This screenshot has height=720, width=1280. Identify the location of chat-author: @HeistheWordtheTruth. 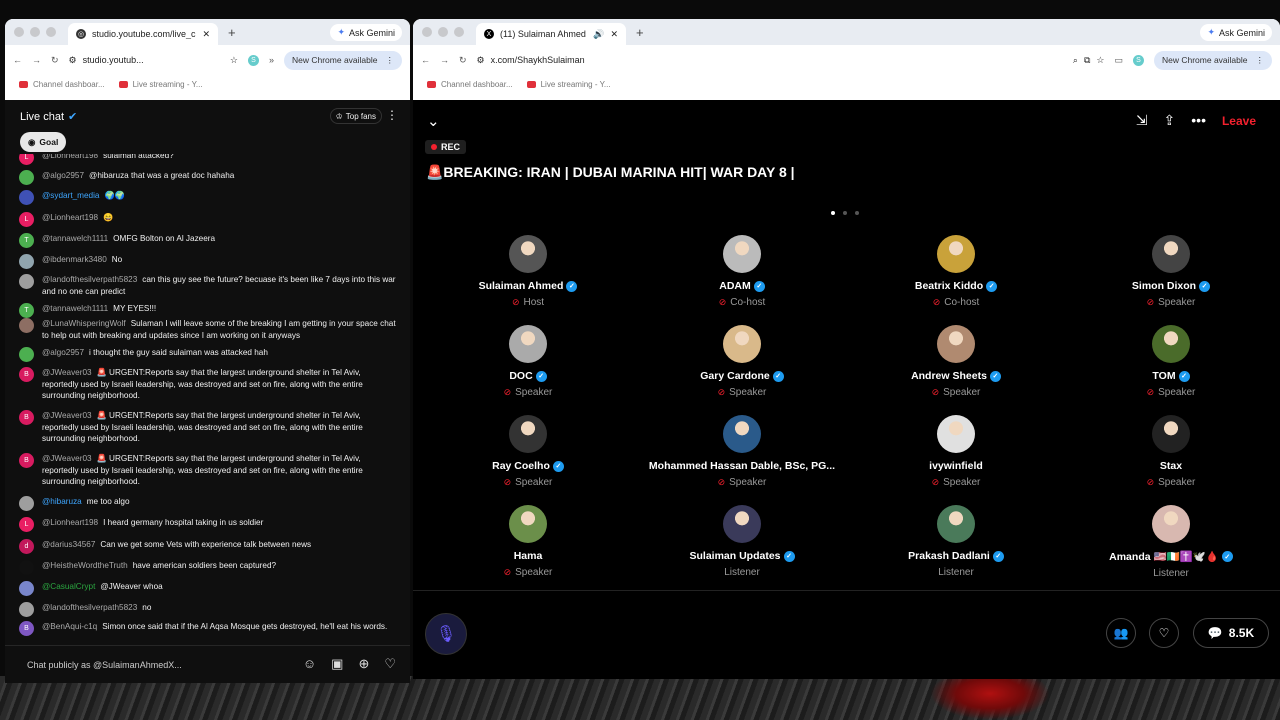
(85, 565).